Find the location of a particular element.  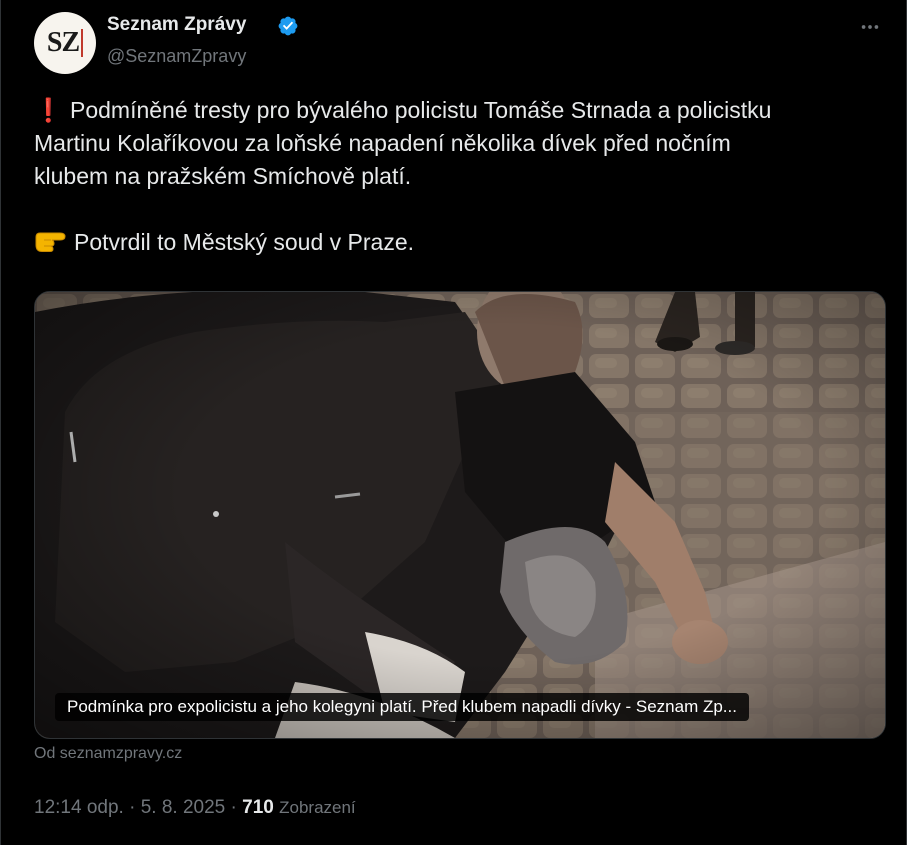

avatar-logo-text: SZ is located at coordinates (63, 42).